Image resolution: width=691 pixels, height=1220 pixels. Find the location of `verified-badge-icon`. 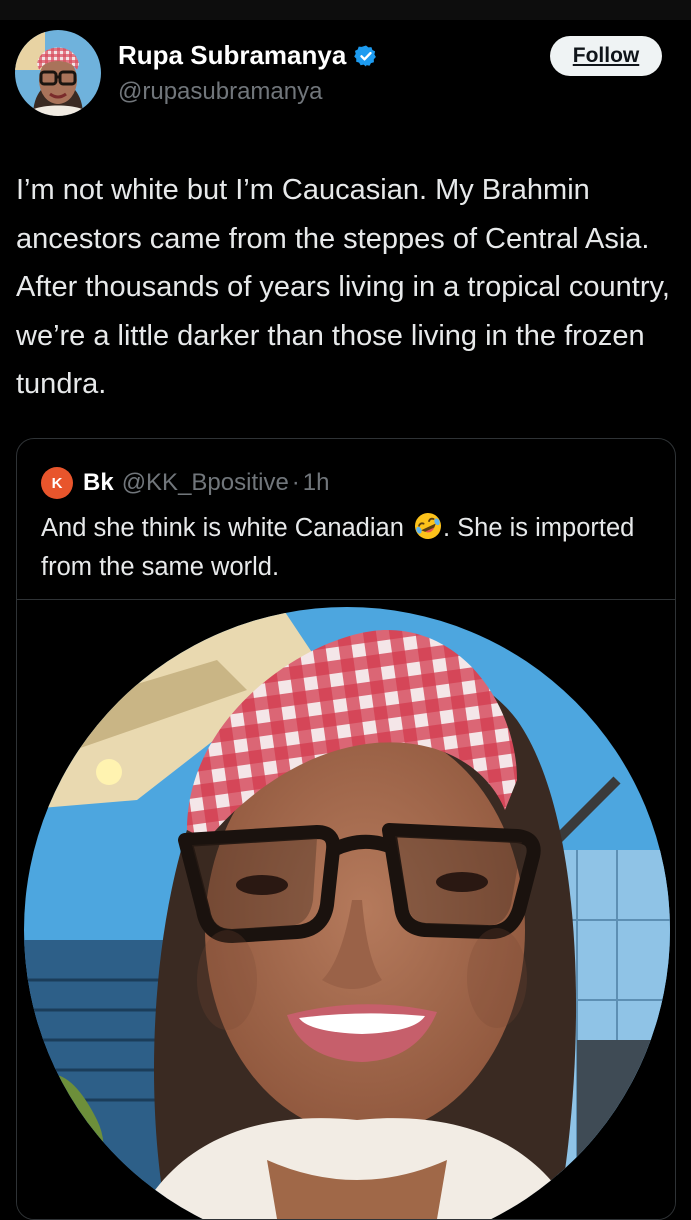

verified-badge-icon is located at coordinates (366, 56).